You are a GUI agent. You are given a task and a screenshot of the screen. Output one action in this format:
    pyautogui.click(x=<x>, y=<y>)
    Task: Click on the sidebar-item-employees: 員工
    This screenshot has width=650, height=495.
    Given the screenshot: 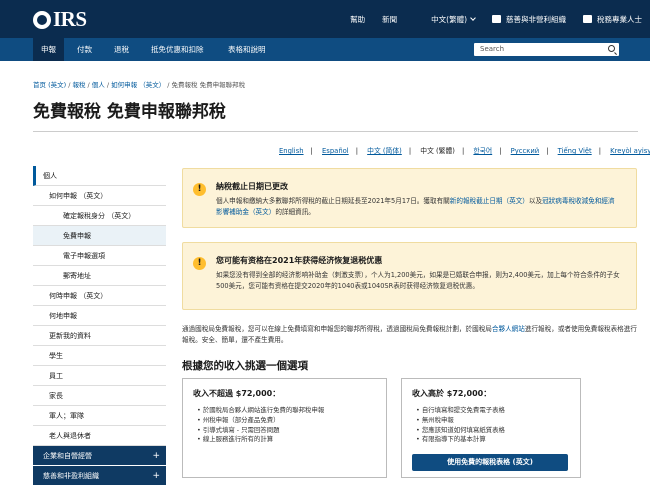 What is the action you would take?
    pyautogui.click(x=99, y=376)
    